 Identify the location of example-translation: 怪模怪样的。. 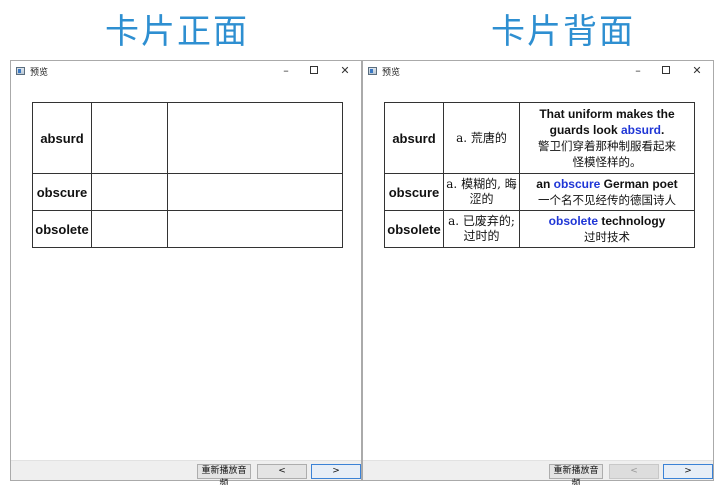
(607, 162).